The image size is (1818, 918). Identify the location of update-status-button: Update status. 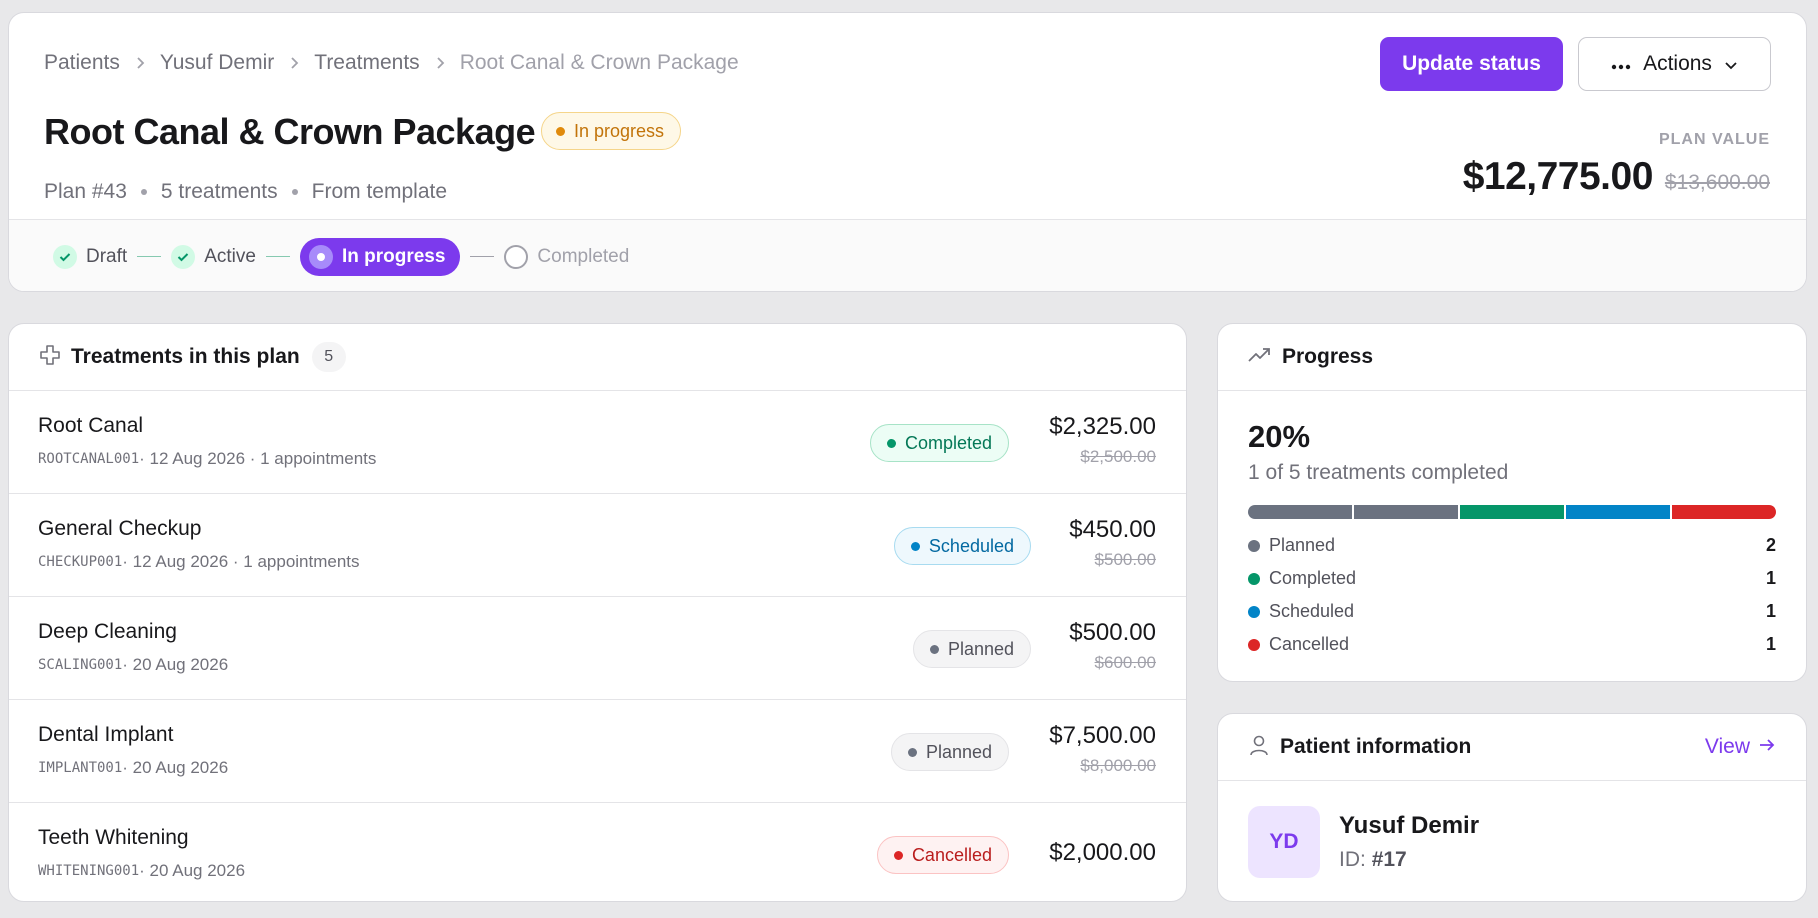
(1471, 64).